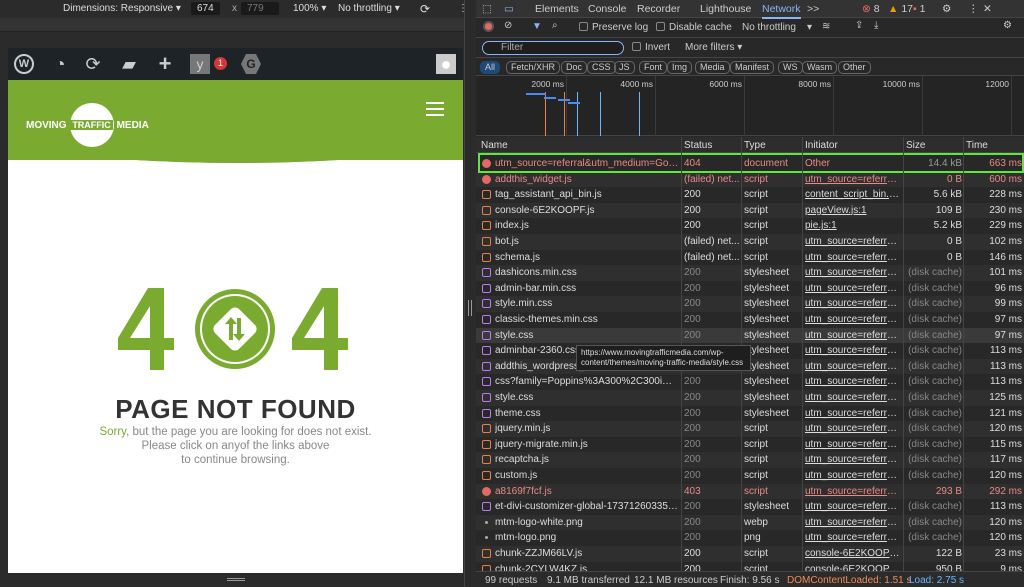 This screenshot has width=1024, height=587. Describe the element at coordinates (712, 67) in the screenshot. I see `filter-chip-media: Media` at that location.